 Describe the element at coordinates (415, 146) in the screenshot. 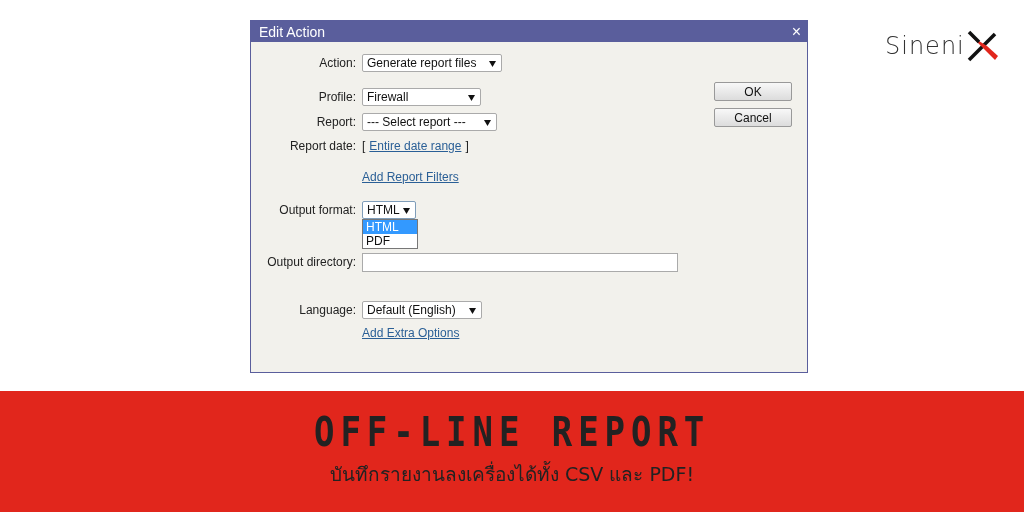

I see `date-range-link: Entire date range` at that location.